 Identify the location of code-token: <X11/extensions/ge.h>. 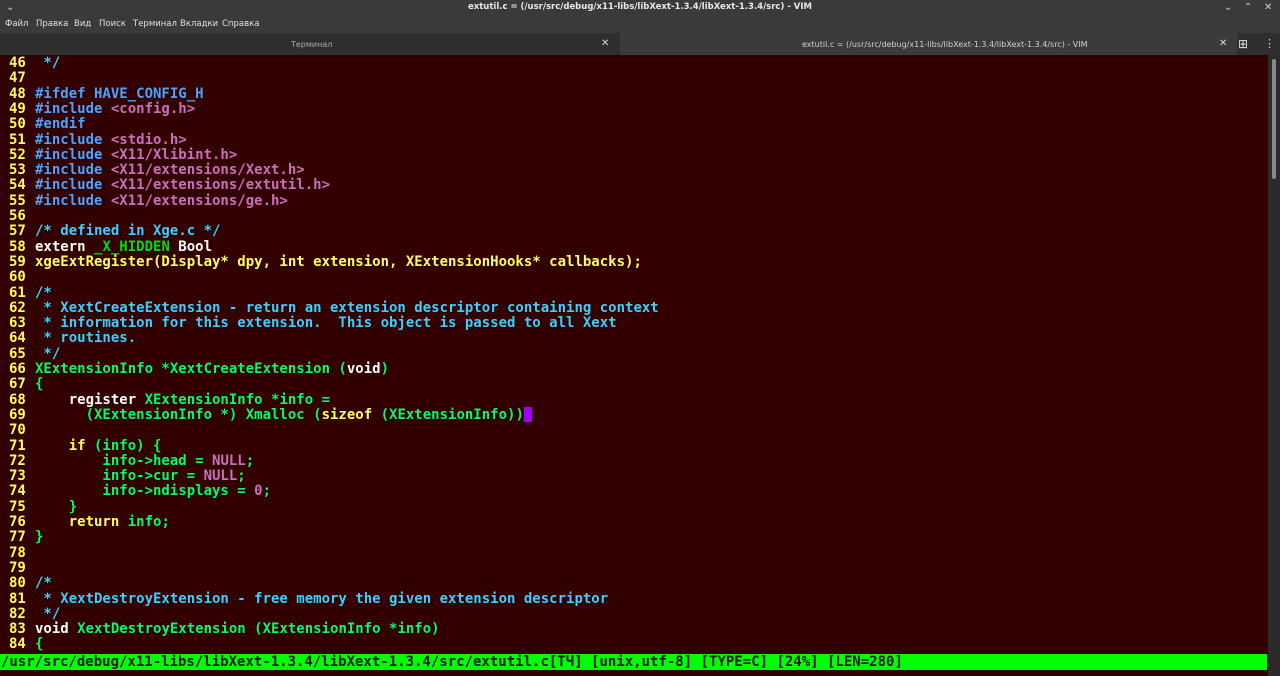
(199, 200).